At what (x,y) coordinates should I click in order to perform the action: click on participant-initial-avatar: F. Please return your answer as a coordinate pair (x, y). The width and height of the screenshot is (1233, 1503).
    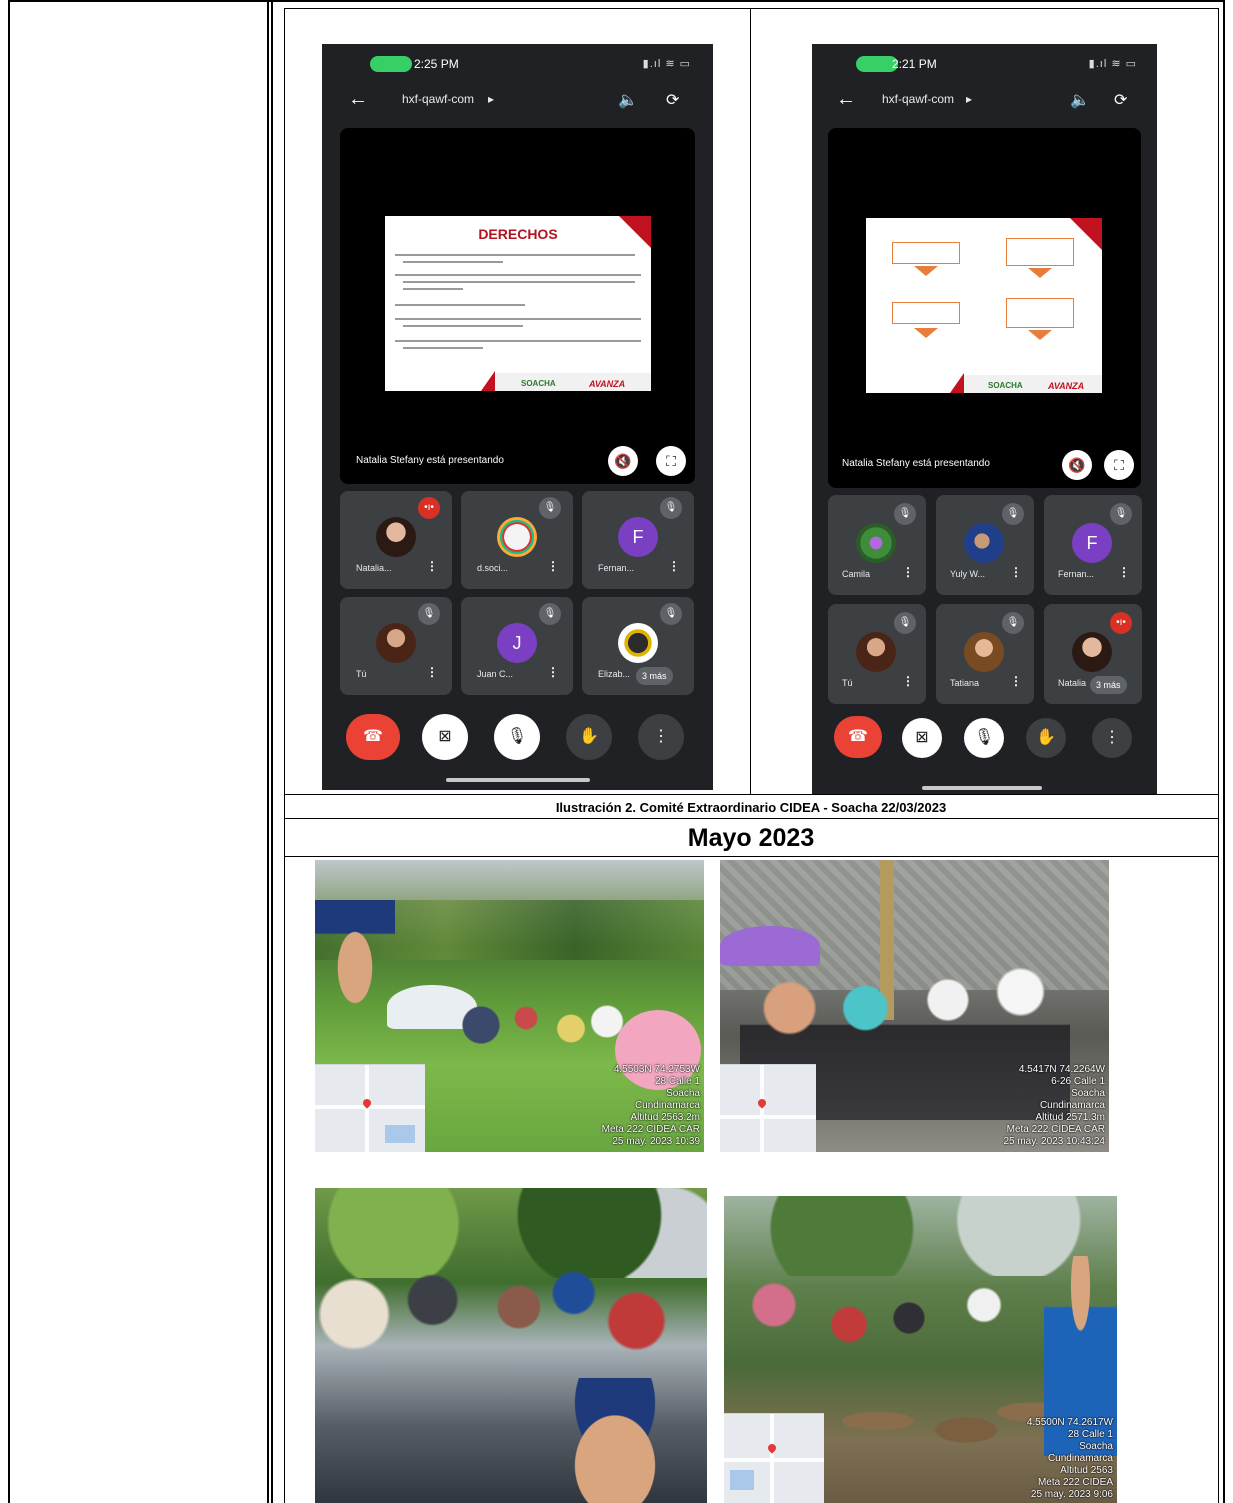
    Looking at the image, I should click on (1092, 543).